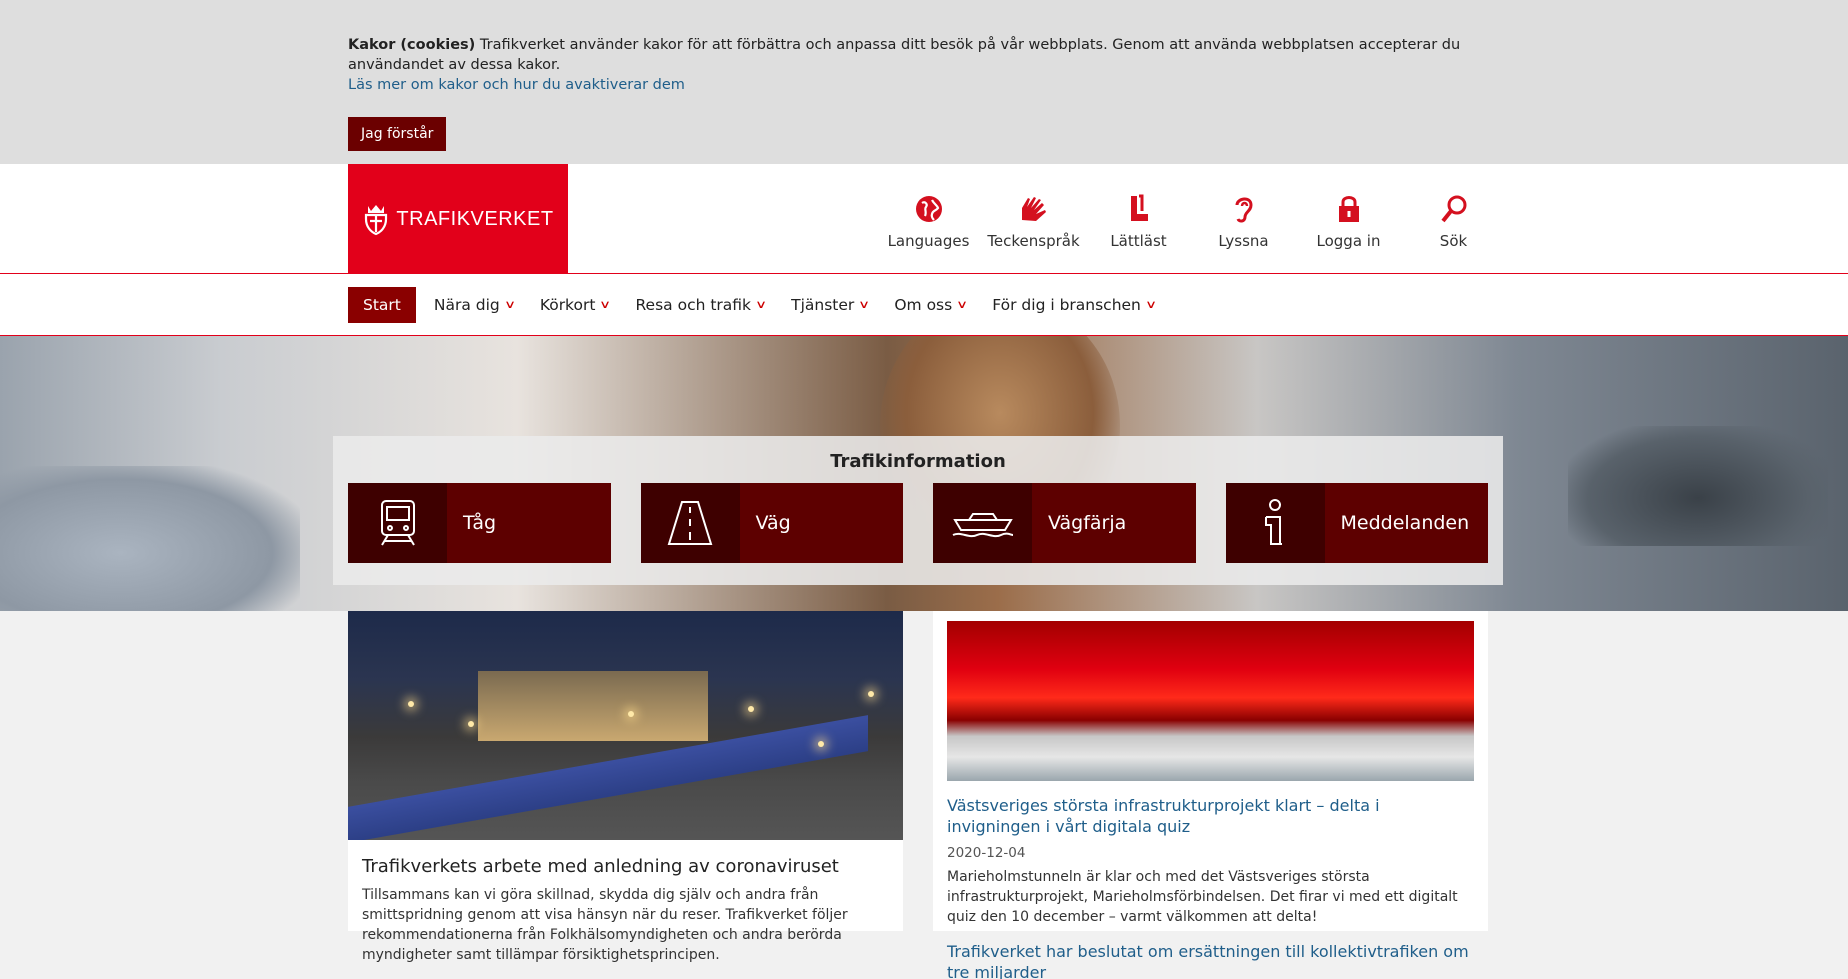  What do you see at coordinates (1087, 523) in the screenshot?
I see `tile-label: Vägfärja` at bounding box center [1087, 523].